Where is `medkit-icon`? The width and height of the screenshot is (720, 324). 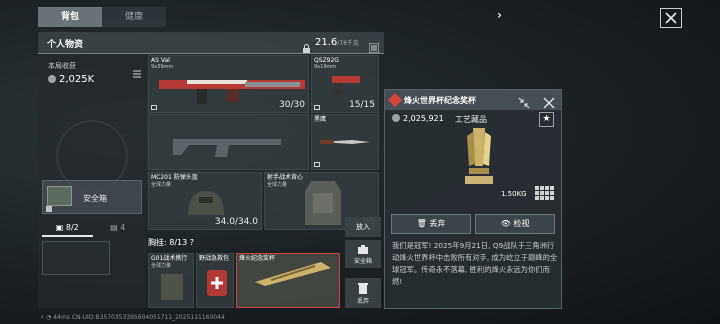 medkit-icon is located at coordinates (217, 283).